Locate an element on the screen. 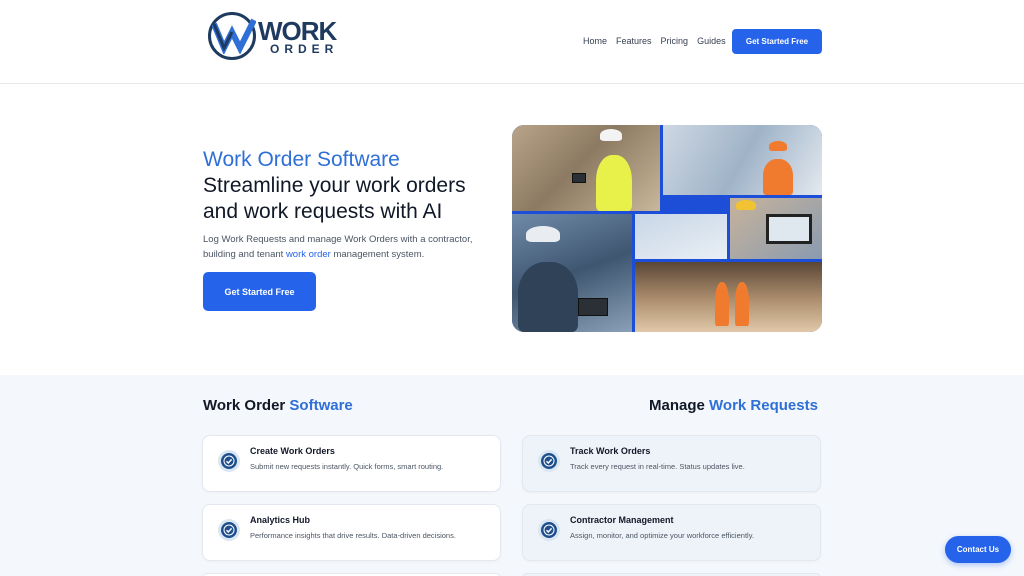 Image resolution: width=1024 pixels, height=576 pixels. collage-tile-worker-tablet is located at coordinates (572, 273).